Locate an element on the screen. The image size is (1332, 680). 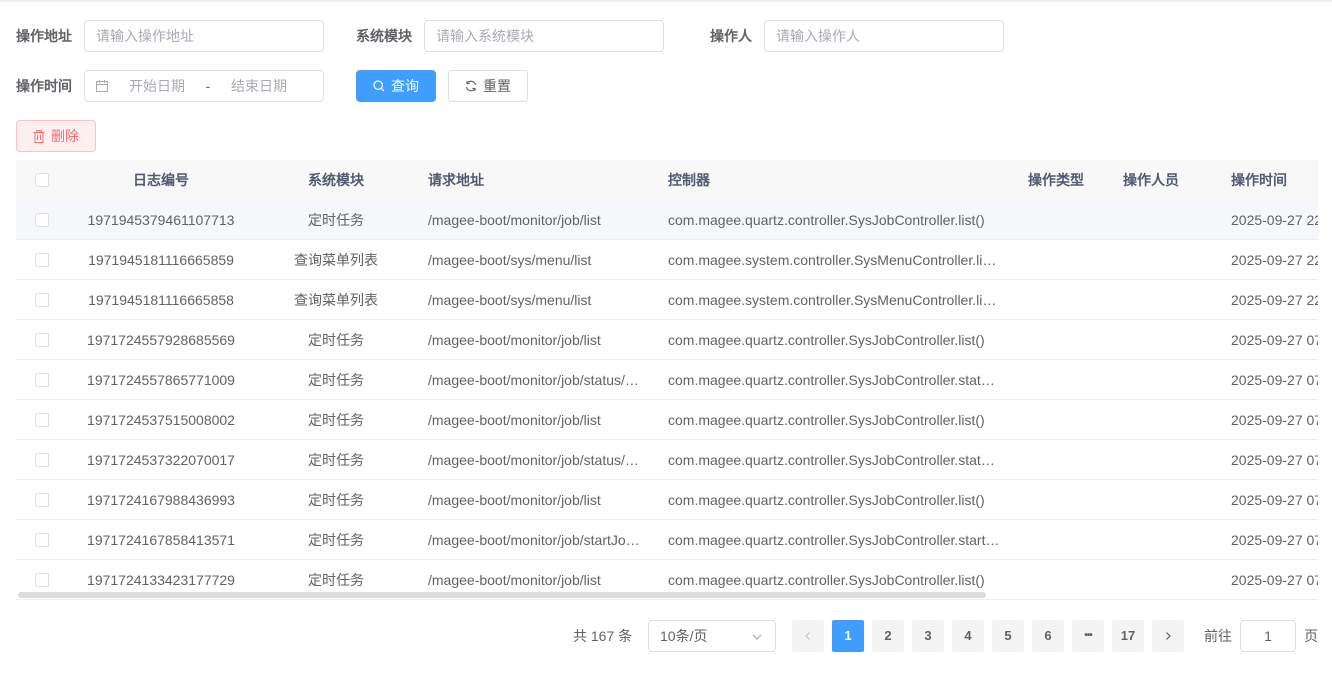
delete-button: 删除 is located at coordinates (56, 136).